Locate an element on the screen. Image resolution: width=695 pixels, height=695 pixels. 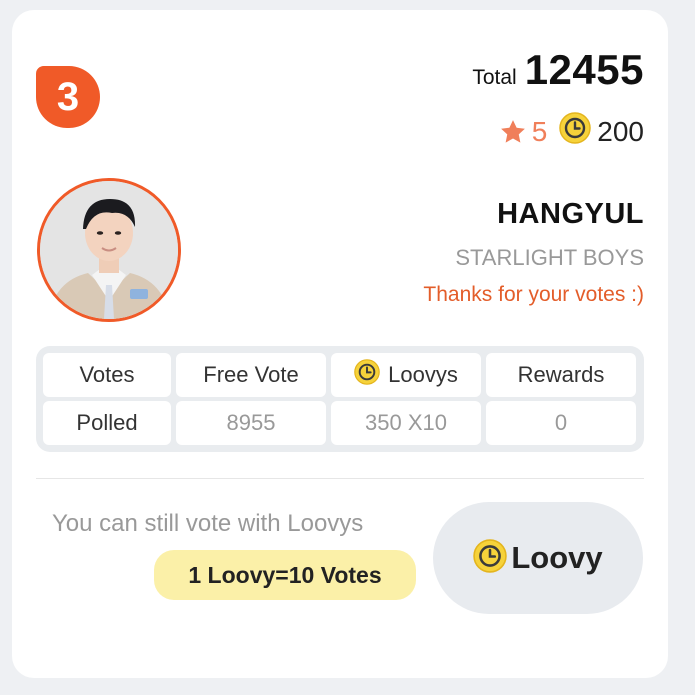
loovy-vote-button: Loovy is located at coordinates (538, 558).